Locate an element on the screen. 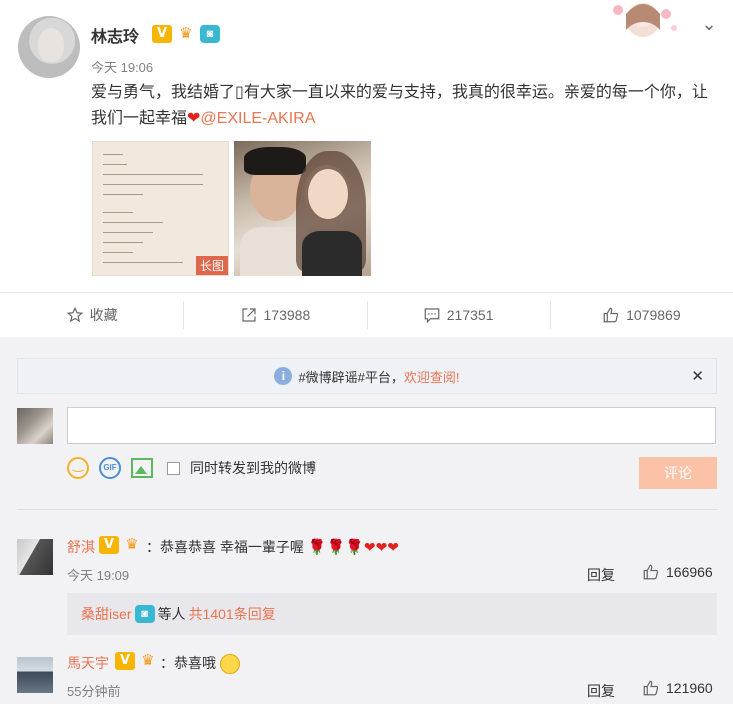  sub-reply-count: 共1401条回复 is located at coordinates (232, 614).